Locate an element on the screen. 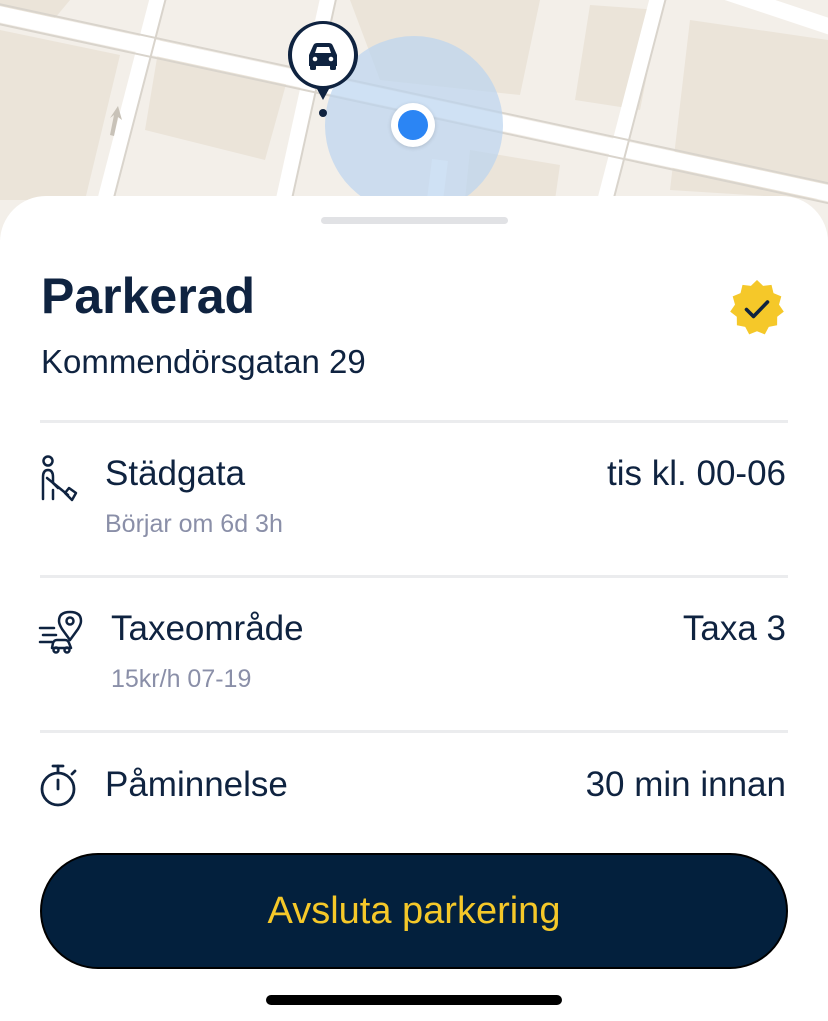 The image size is (828, 1021). car-icon is located at coordinates (323, 56).